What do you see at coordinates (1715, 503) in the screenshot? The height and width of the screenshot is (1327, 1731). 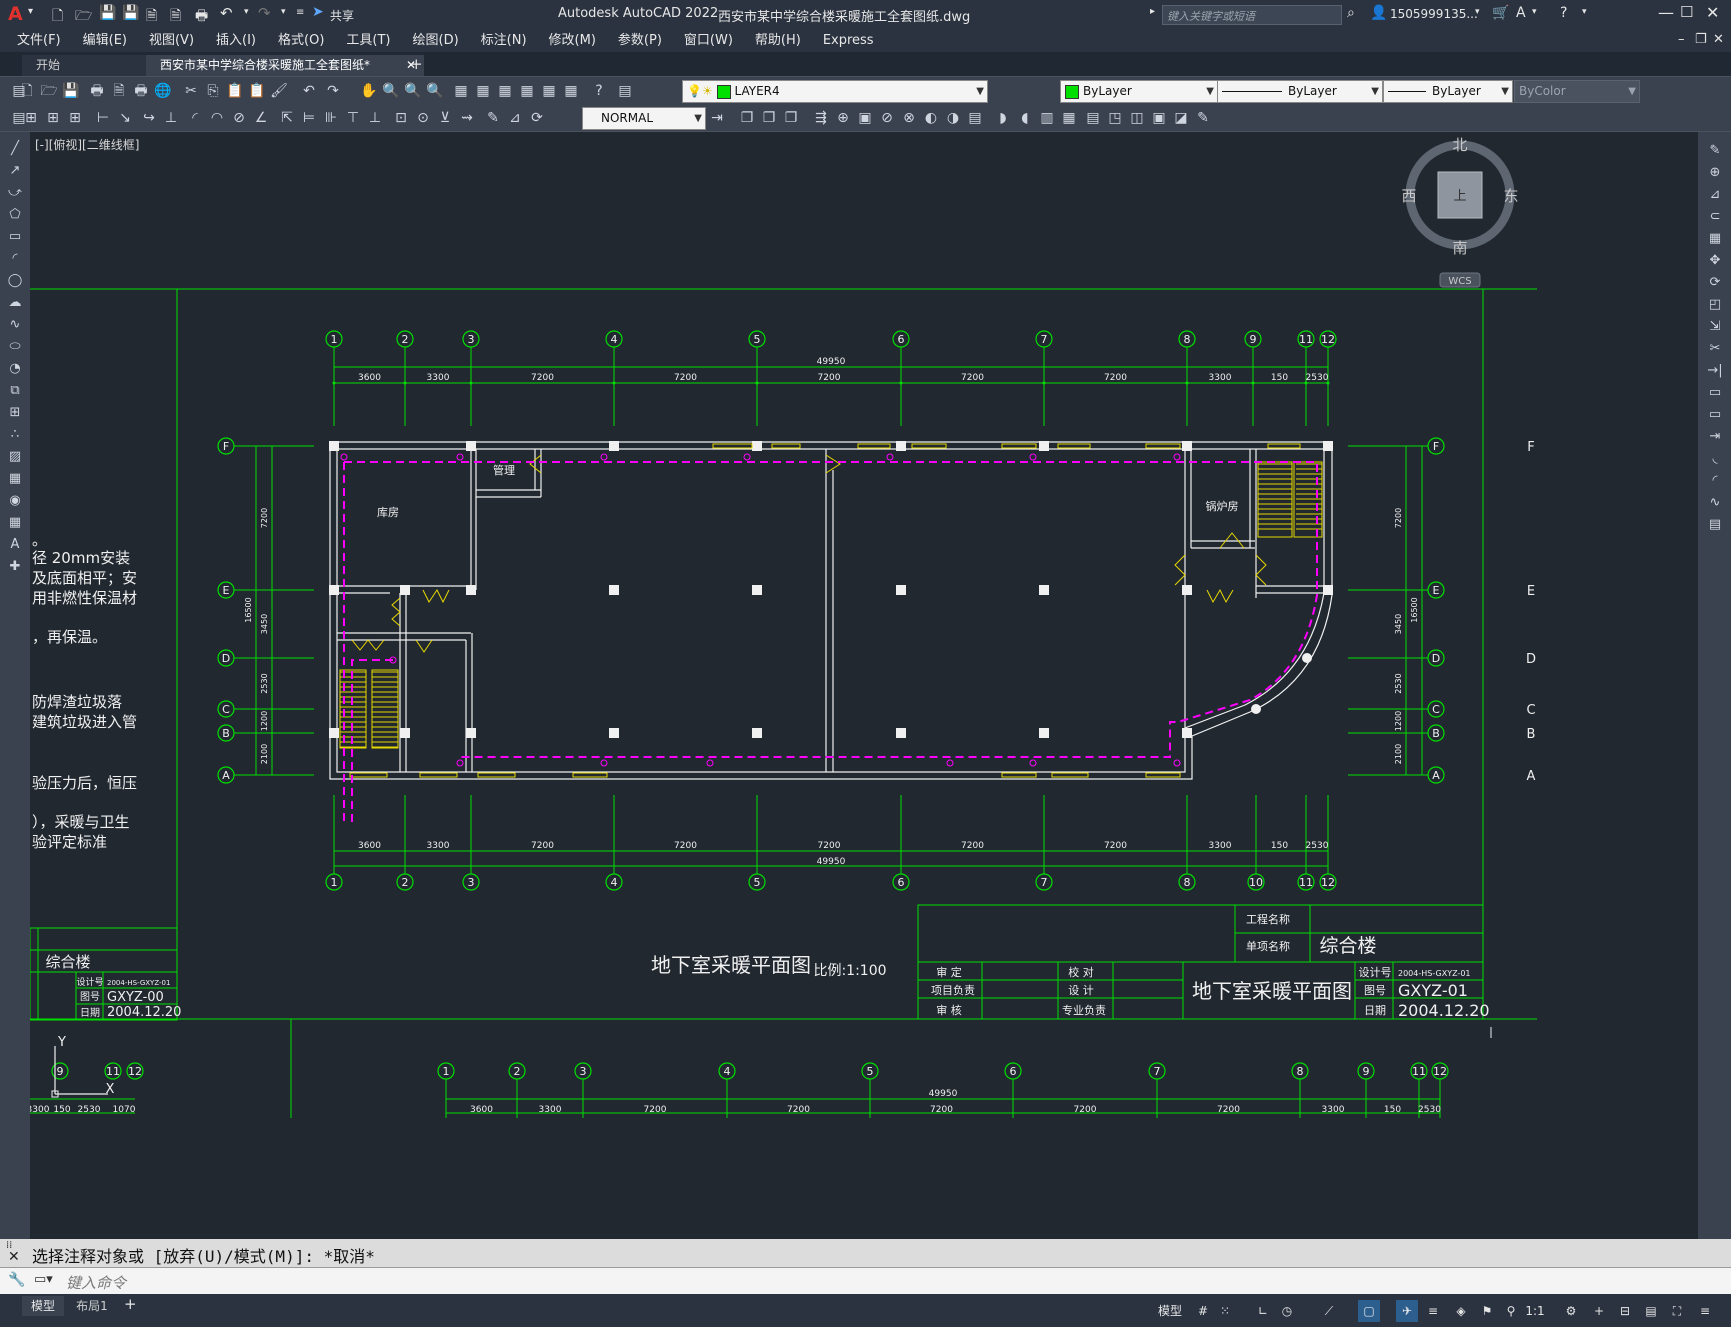 I see `blend-icon: ∿` at bounding box center [1715, 503].